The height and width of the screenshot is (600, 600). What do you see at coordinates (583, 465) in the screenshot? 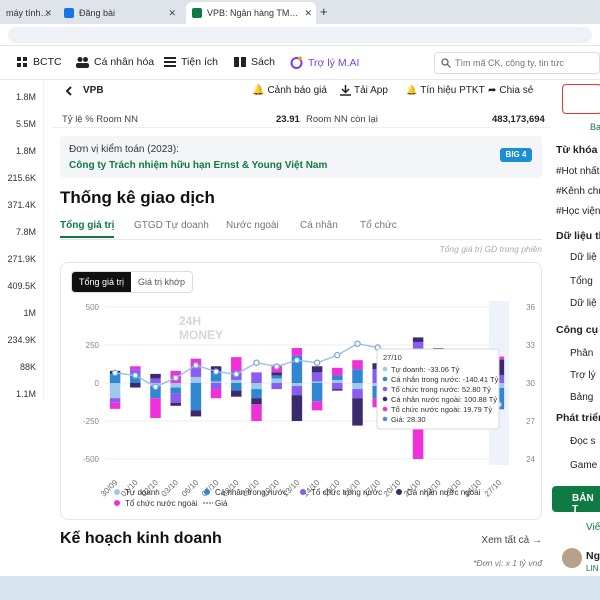
I see `rc-link: Game` at bounding box center [583, 465].